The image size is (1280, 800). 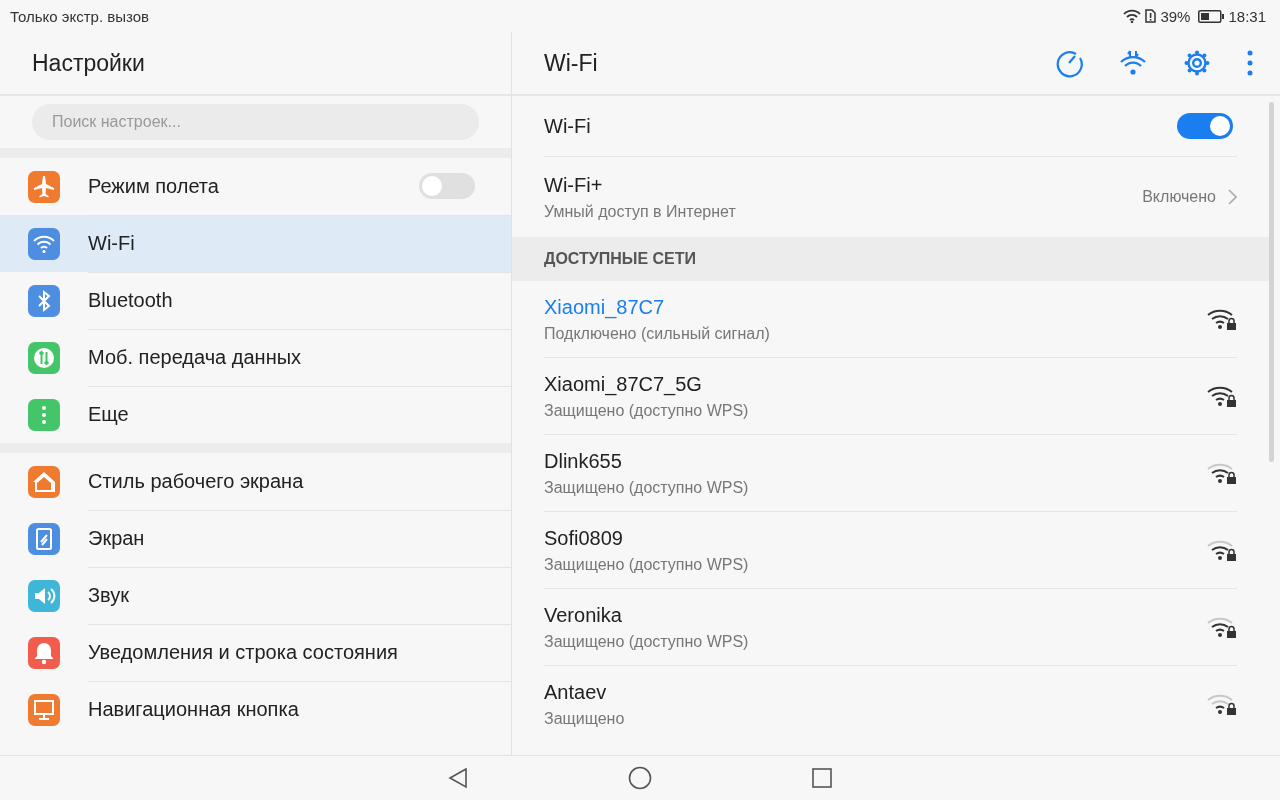 What do you see at coordinates (255, 243) in the screenshot?
I see `settings-item: Wi-Fi` at bounding box center [255, 243].